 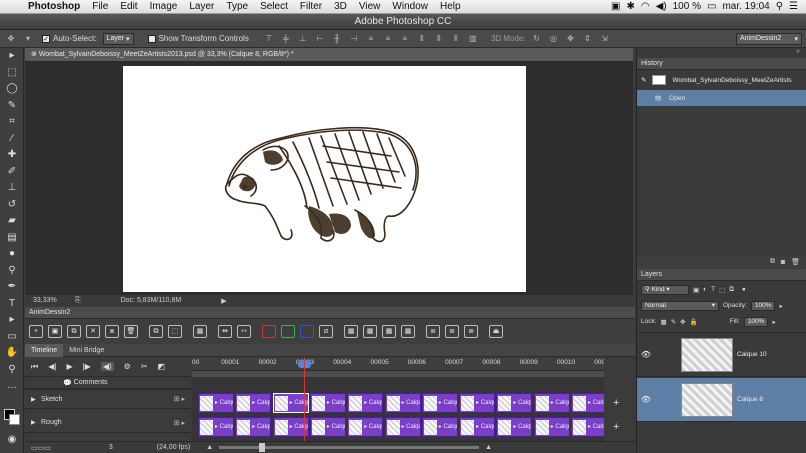 What do you see at coordinates (664, 322) in the screenshot?
I see `lock-transparency-icon: ▦` at bounding box center [664, 322].